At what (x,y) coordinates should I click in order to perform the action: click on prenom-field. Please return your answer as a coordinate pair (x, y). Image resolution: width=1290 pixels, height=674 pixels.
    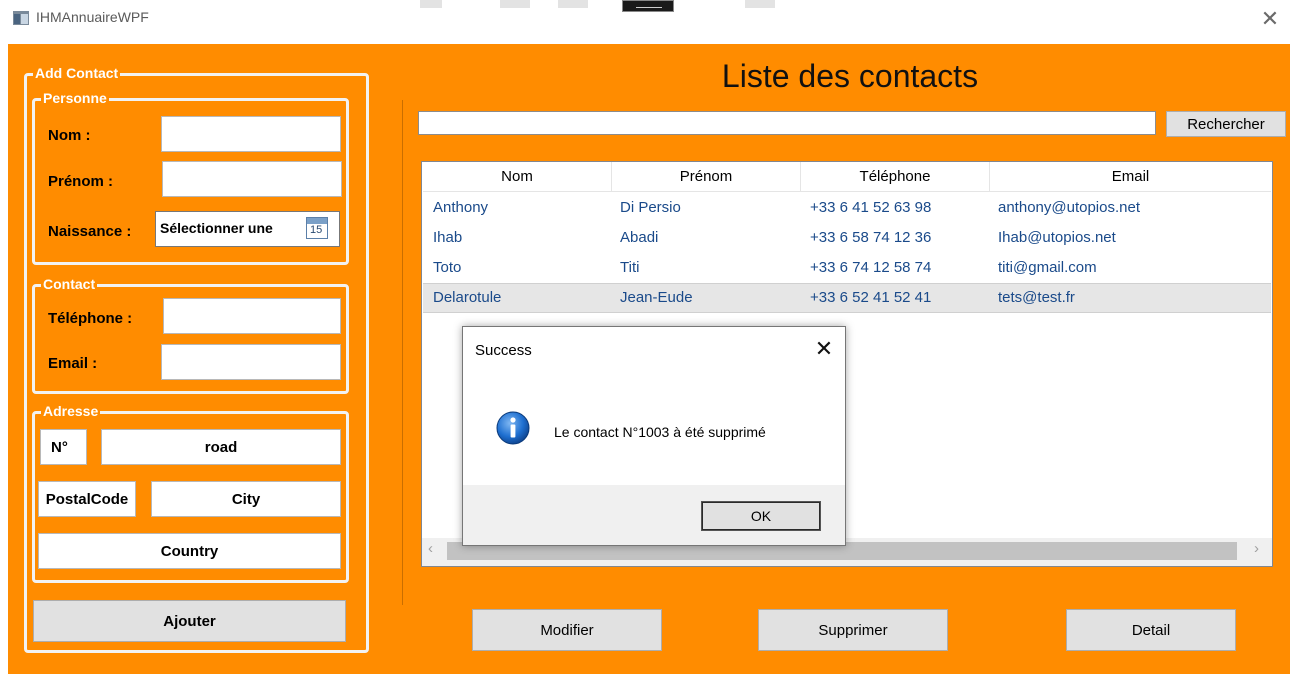
    Looking at the image, I should click on (252, 179).